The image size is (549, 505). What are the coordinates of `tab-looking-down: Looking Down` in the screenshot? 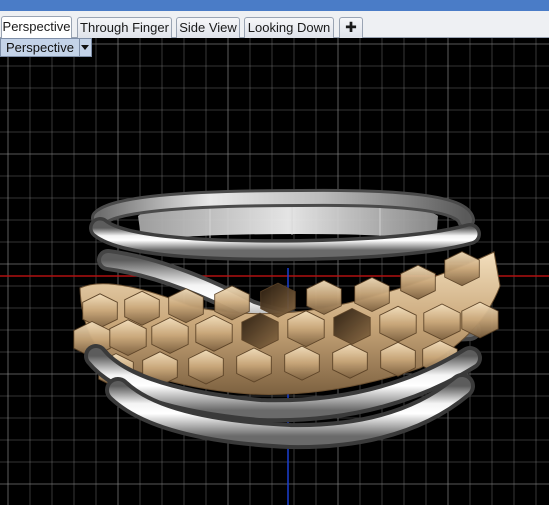 It's located at (289, 27).